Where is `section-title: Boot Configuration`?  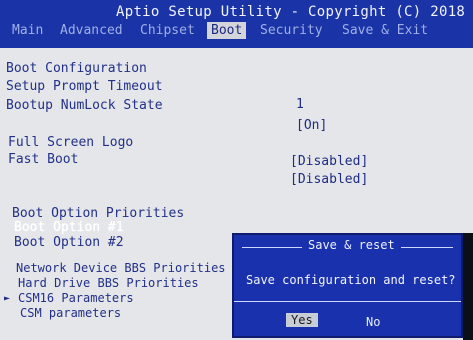
section-title: Boot Configuration is located at coordinates (76, 68).